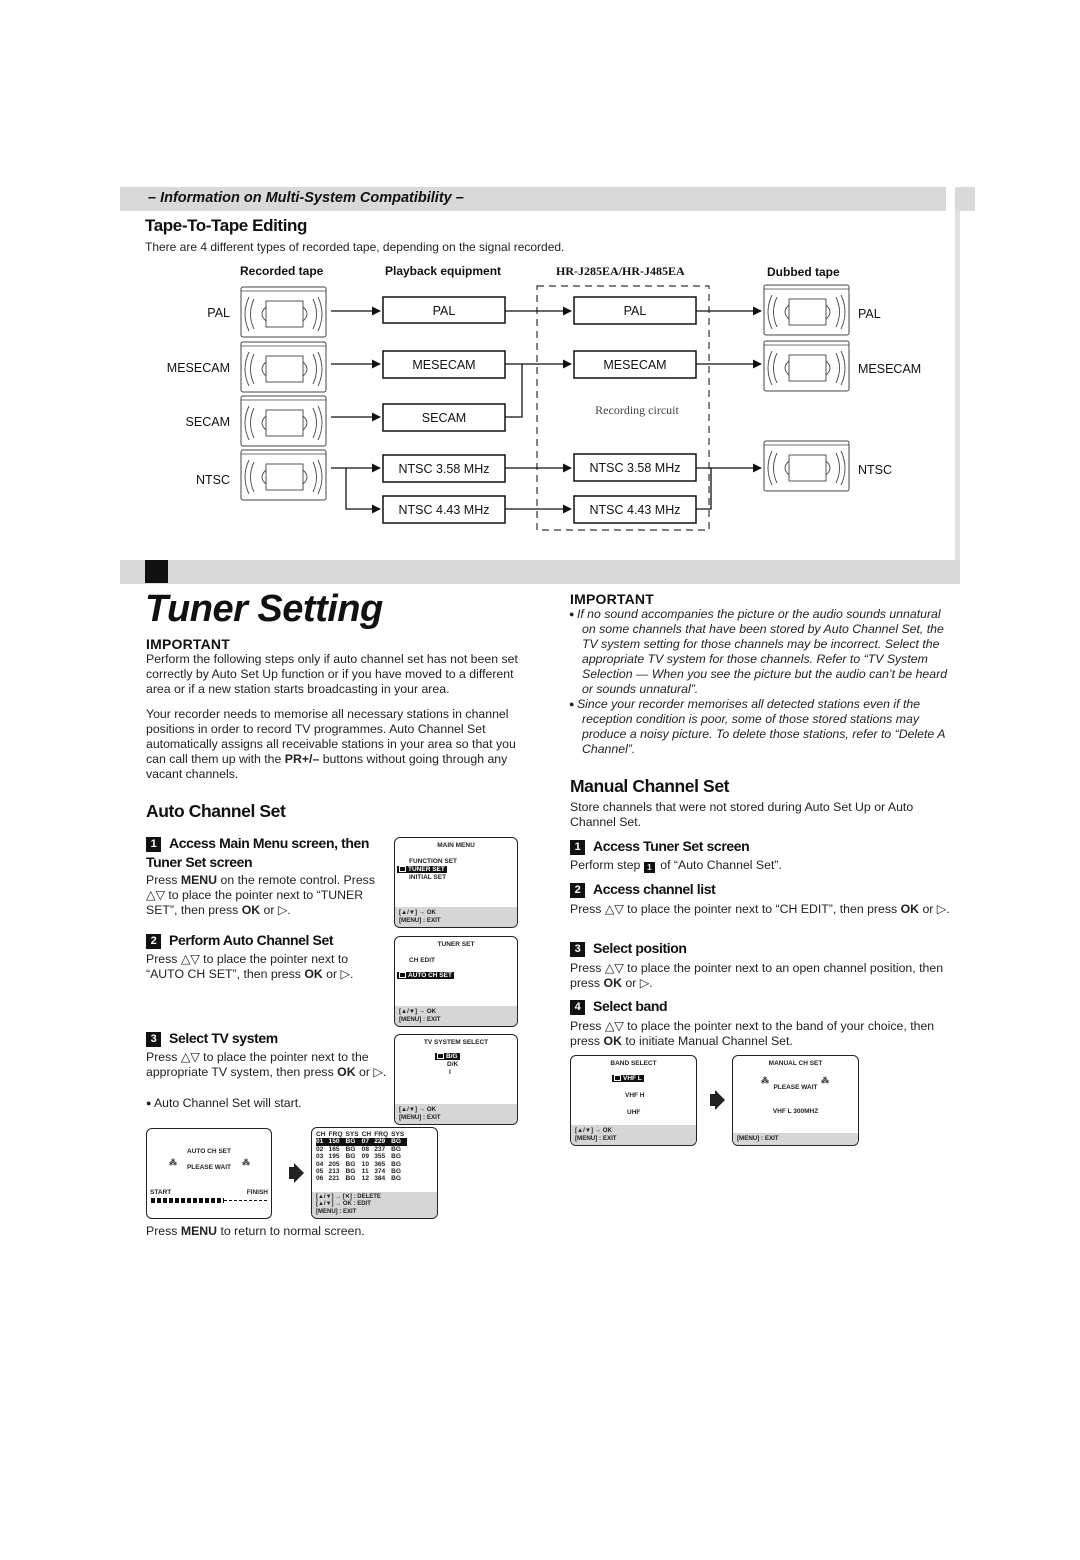 The image size is (1080, 1560). What do you see at coordinates (380, 1157) in the screenshot?
I see `channel-table-cell: 355` at bounding box center [380, 1157].